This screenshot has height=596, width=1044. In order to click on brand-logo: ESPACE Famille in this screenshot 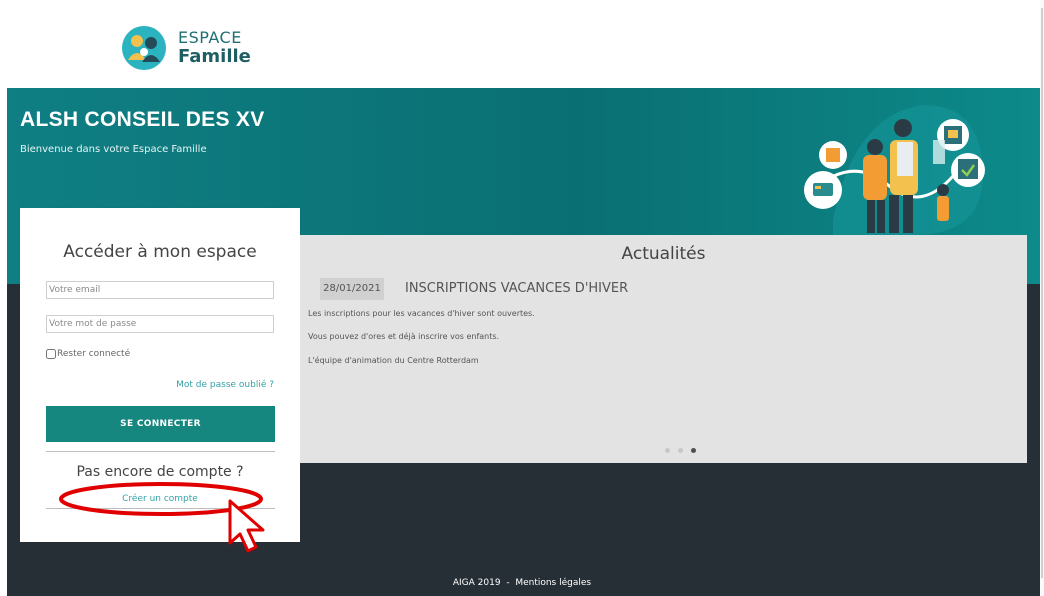, I will do `click(188, 50)`.